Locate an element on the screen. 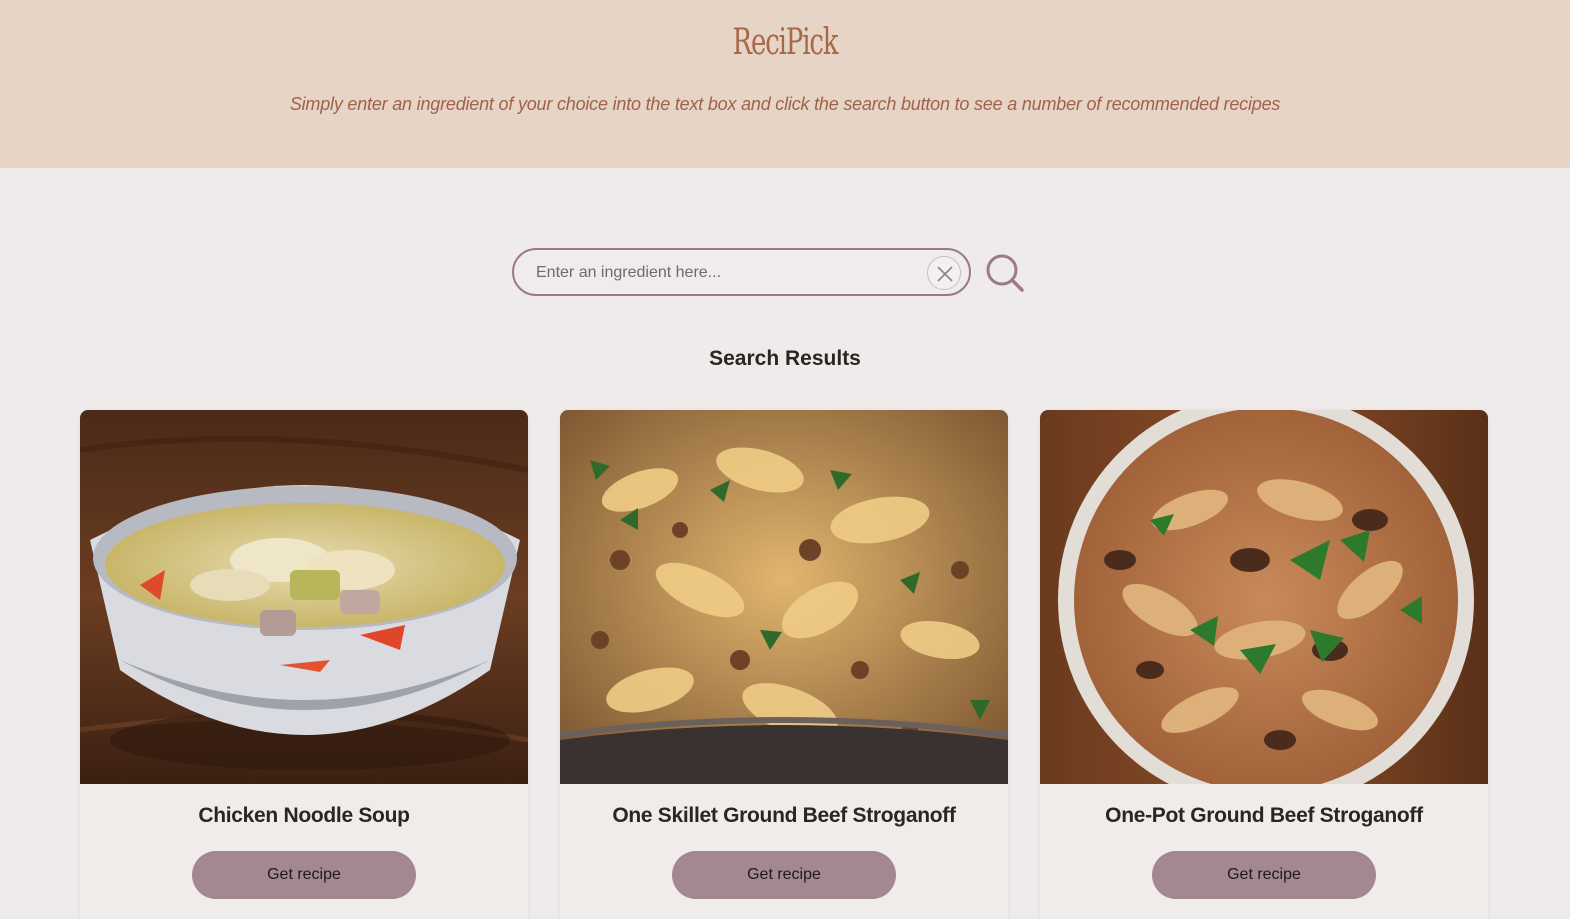 This screenshot has width=1570, height=919. search-box is located at coordinates (741, 272).